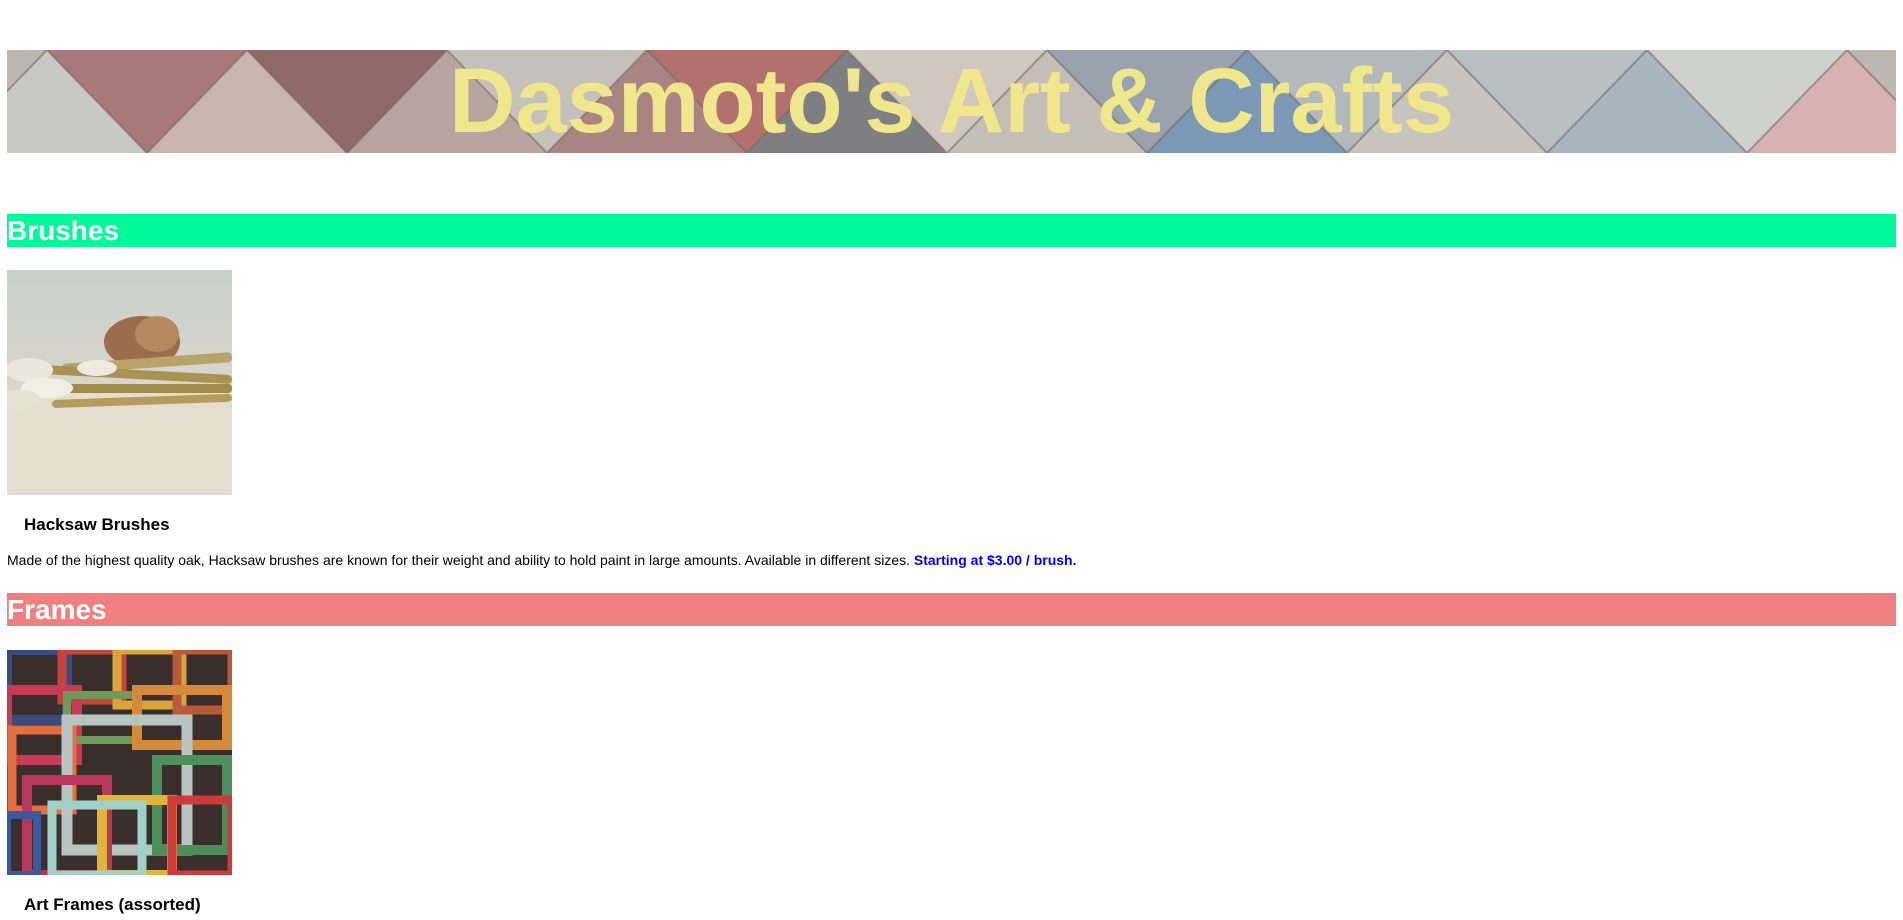 This screenshot has width=1903, height=920. I want to click on product-title-hacksaw-brushes: Hacksaw Brushes, so click(97, 524).